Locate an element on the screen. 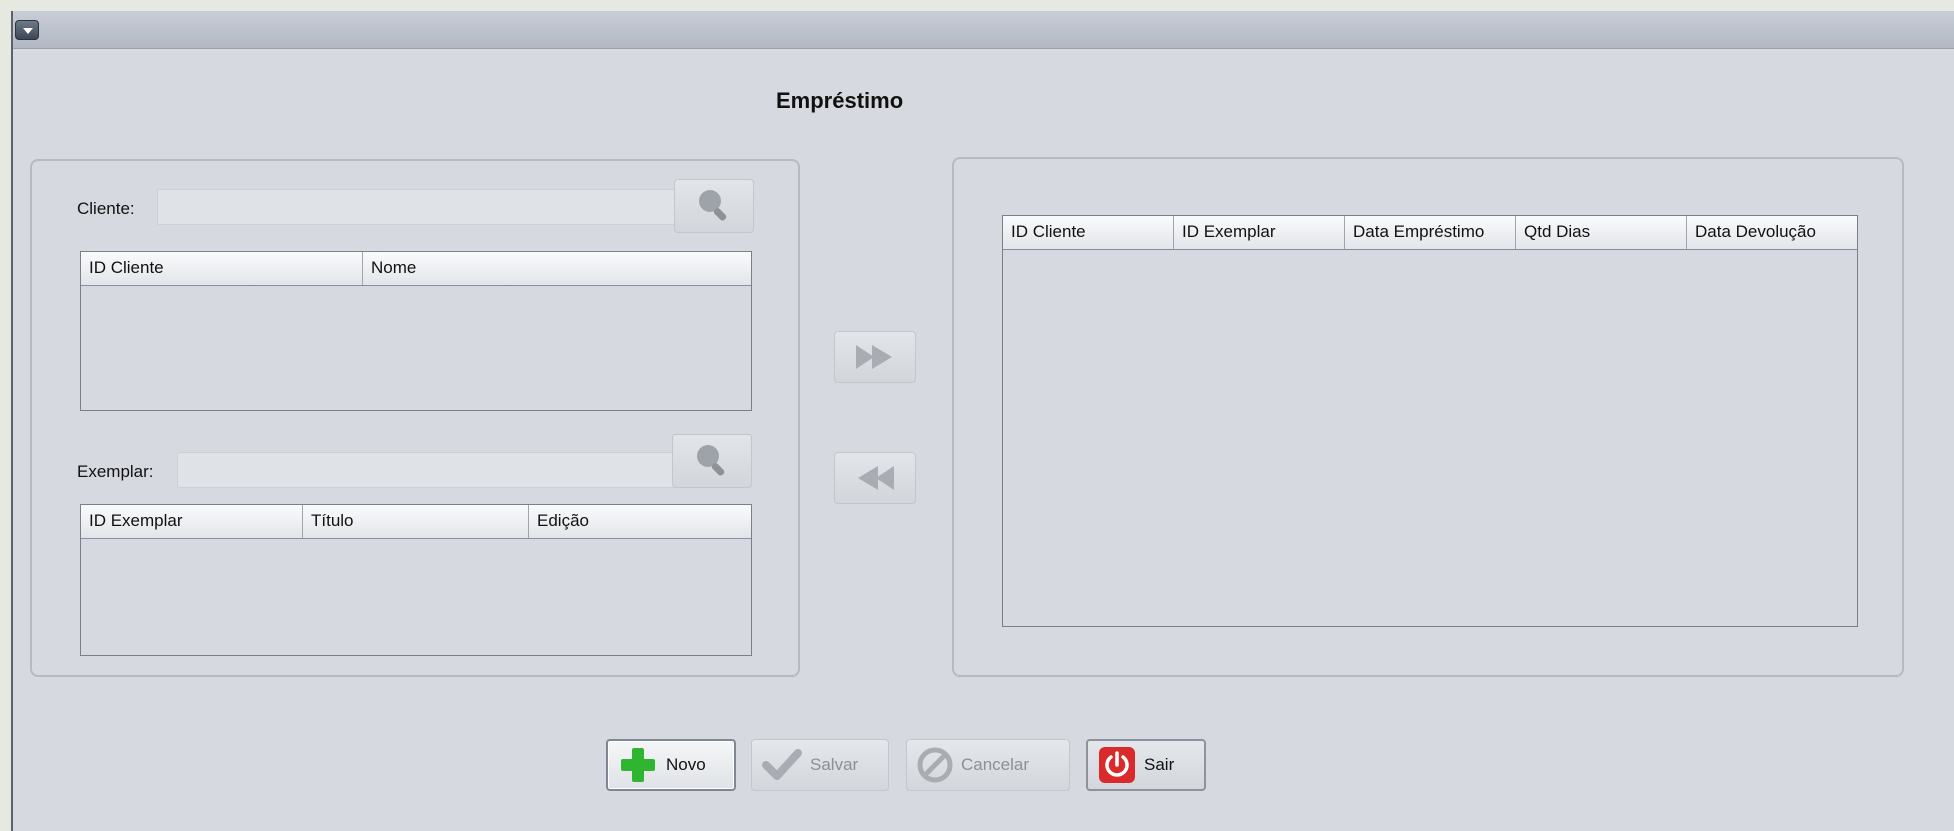 The height and width of the screenshot is (831, 1954). column-header: Título is located at coordinates (416, 521).